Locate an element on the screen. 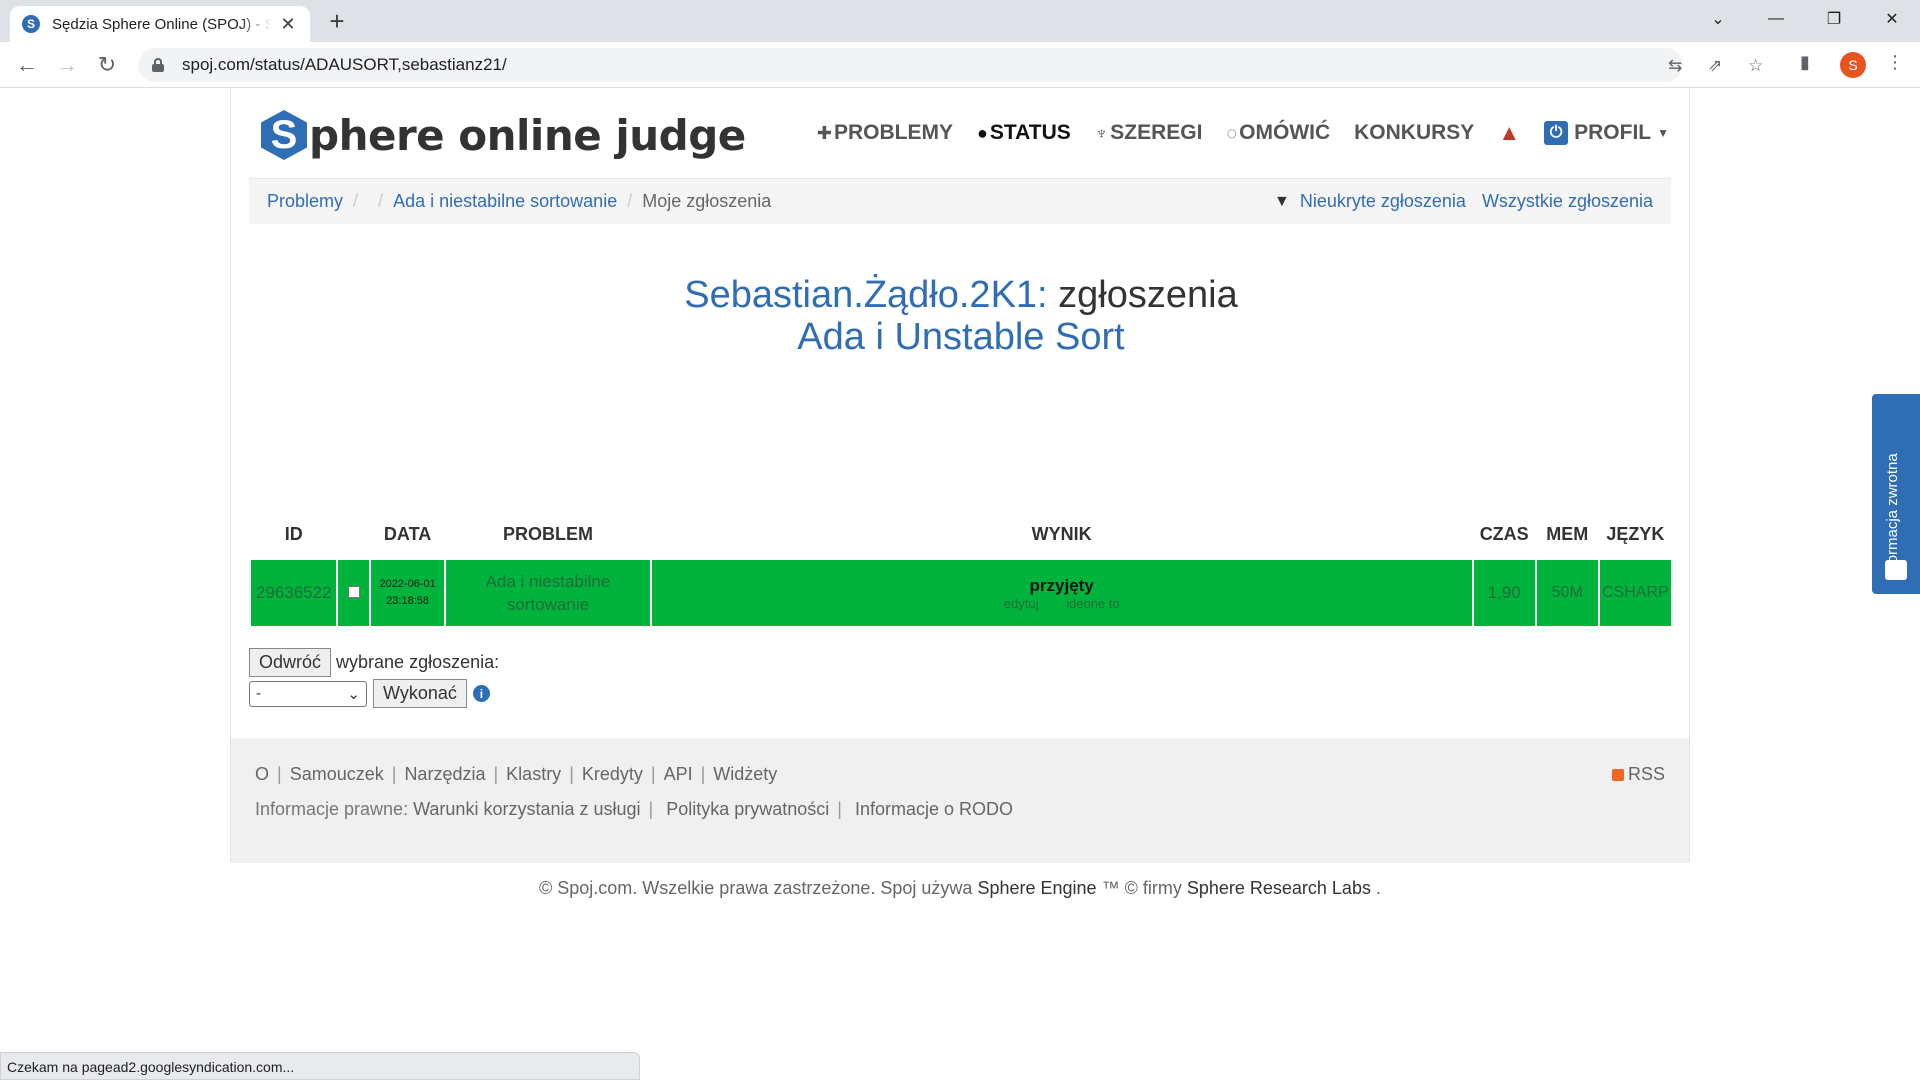 This screenshot has width=1920, height=1080. close-tab-icon: ✕ is located at coordinates (288, 24).